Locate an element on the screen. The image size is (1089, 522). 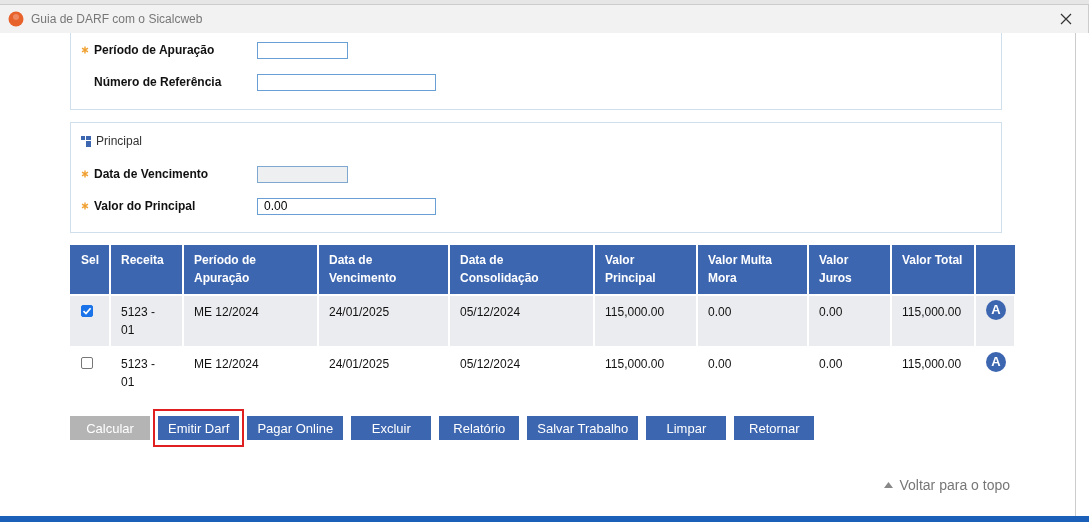
close-icon is located at coordinates (1066, 19).